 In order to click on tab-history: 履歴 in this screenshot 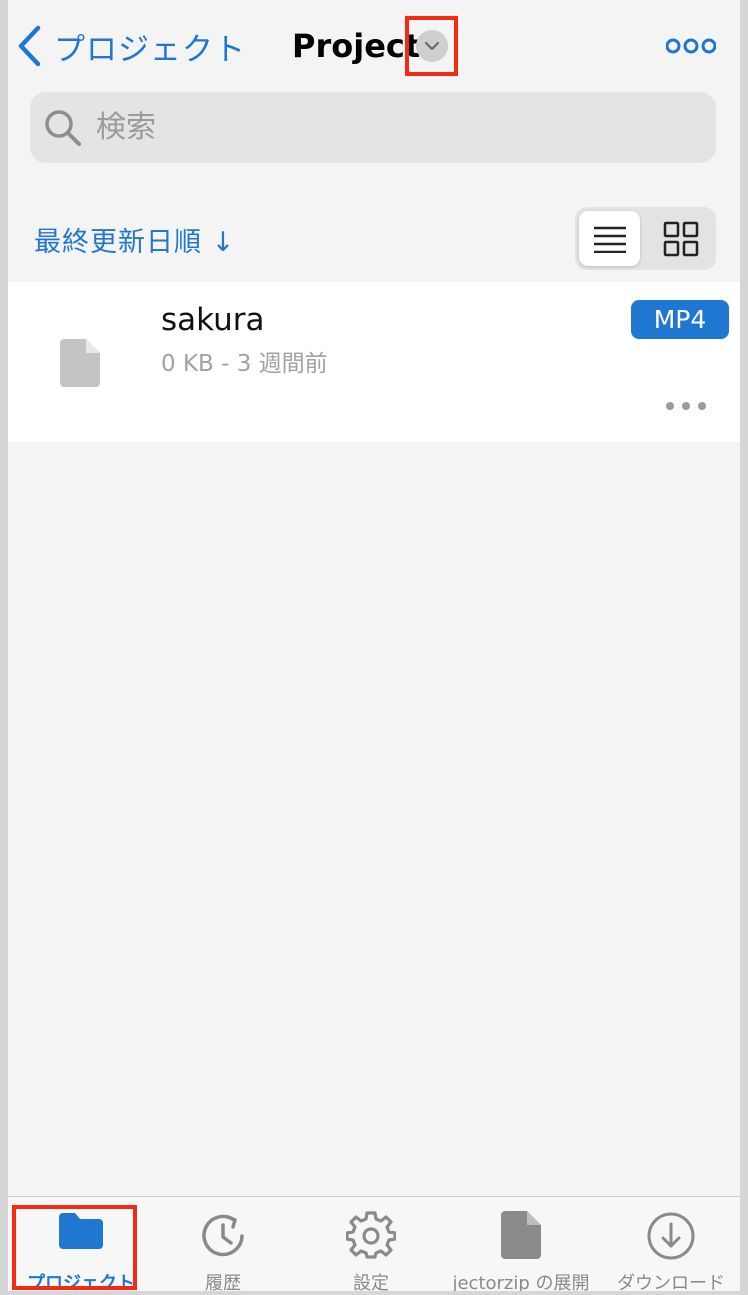, I will do `click(223, 1244)`.